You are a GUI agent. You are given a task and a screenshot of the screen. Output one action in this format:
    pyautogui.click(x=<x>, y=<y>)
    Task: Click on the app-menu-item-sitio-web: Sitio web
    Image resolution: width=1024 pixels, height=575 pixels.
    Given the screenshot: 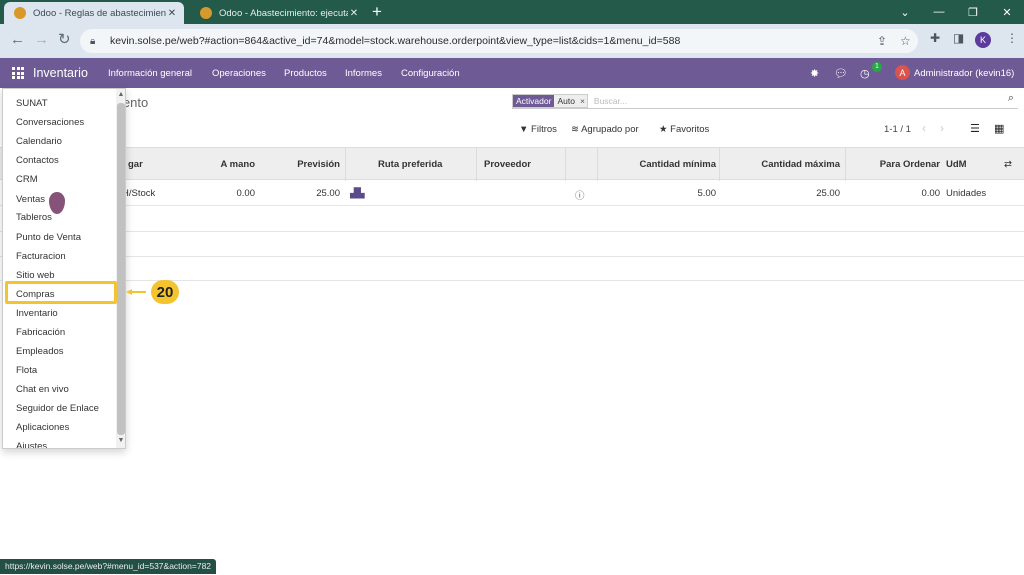 What is the action you would take?
    pyautogui.click(x=35, y=275)
    